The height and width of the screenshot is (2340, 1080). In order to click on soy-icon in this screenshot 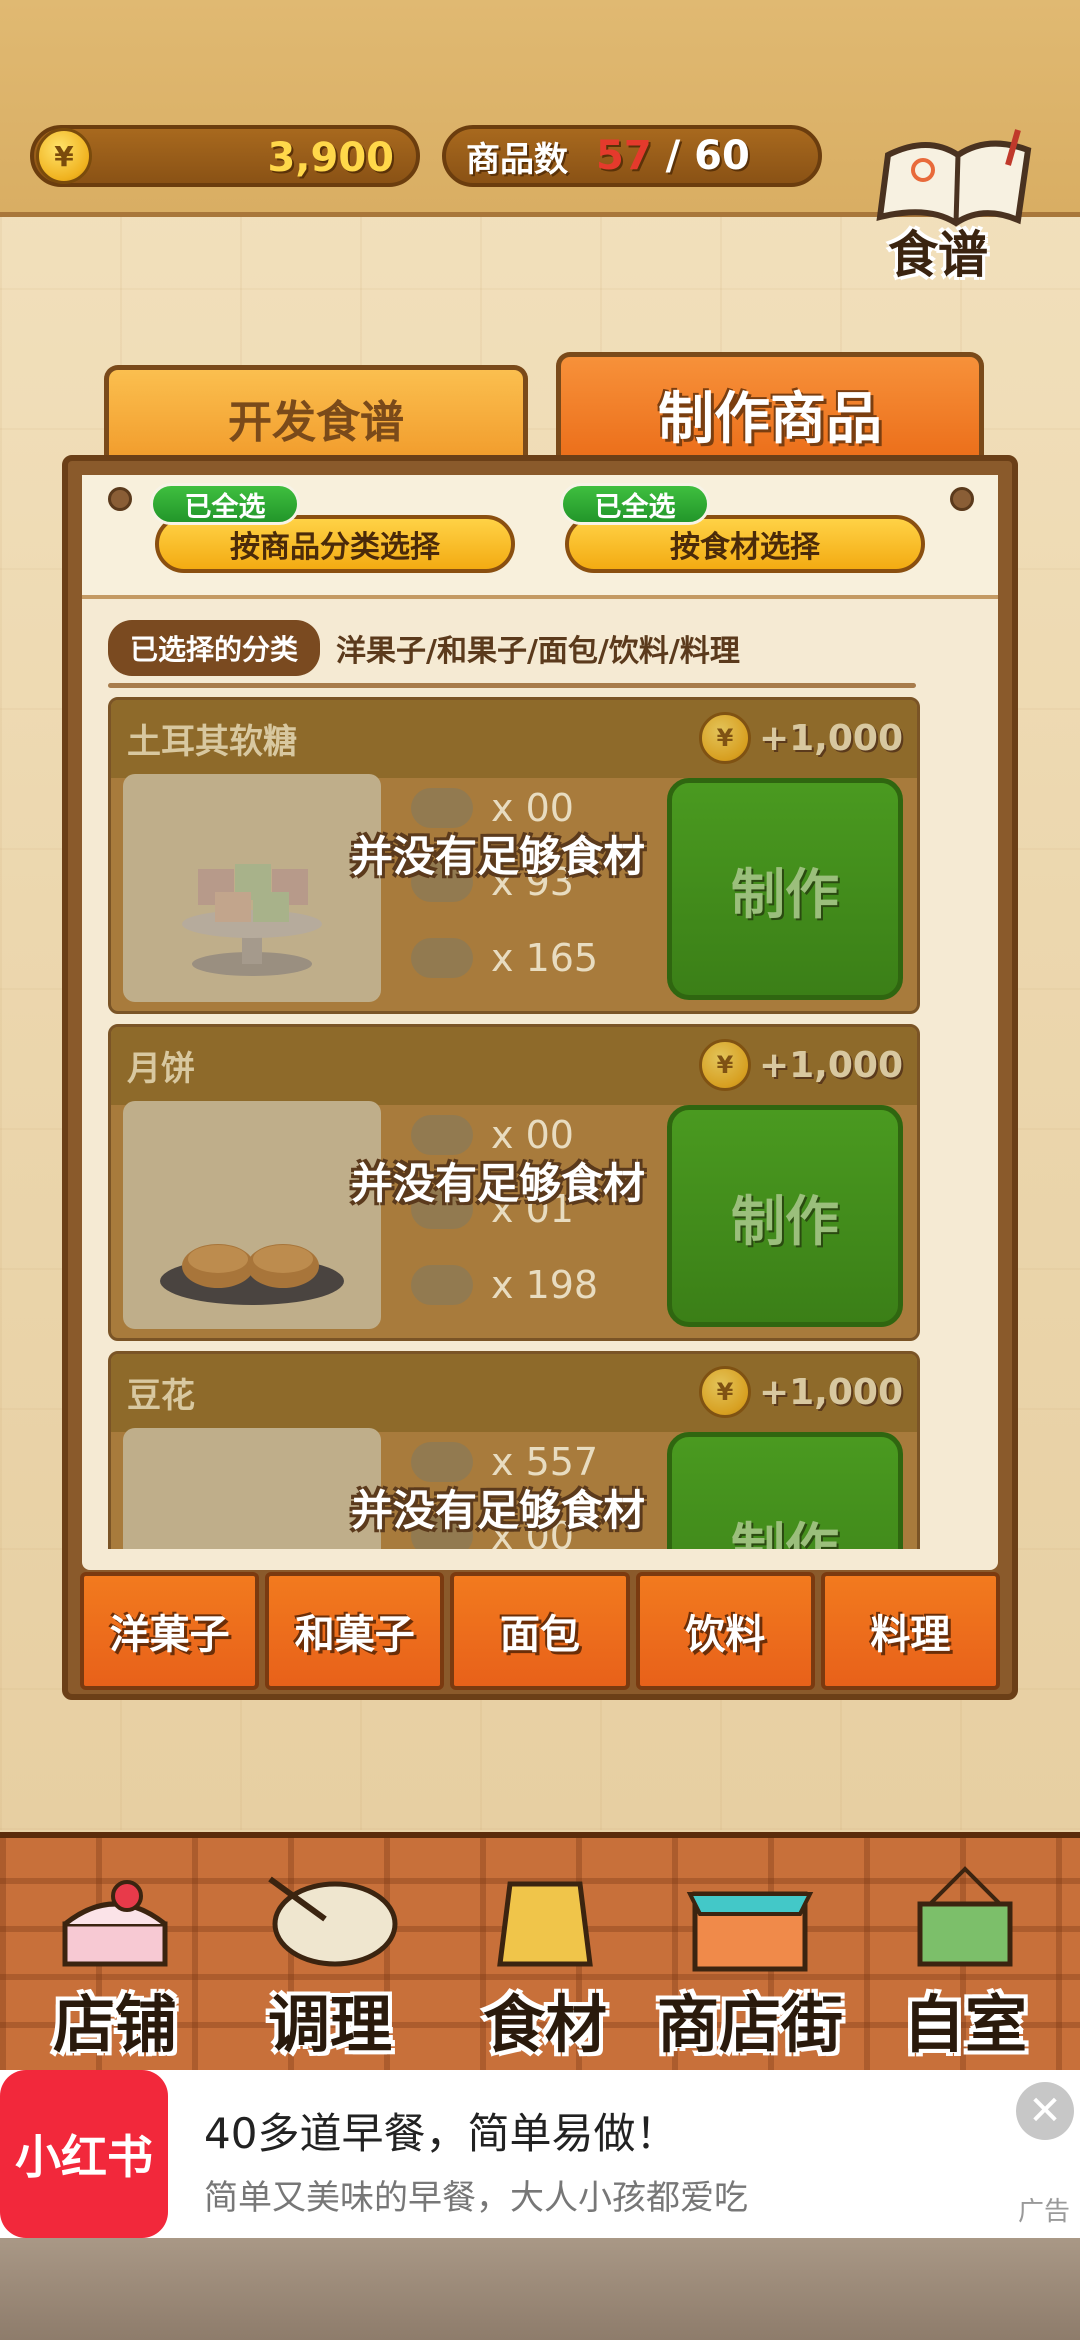, I will do `click(442, 1462)`.